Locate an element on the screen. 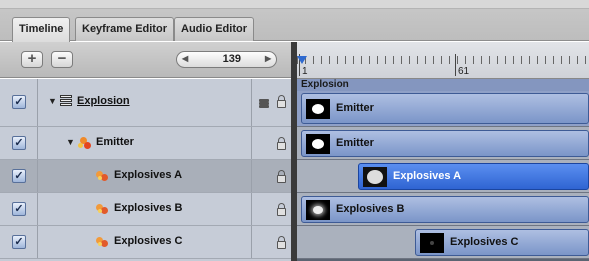  add-layer-button: + is located at coordinates (32, 59).